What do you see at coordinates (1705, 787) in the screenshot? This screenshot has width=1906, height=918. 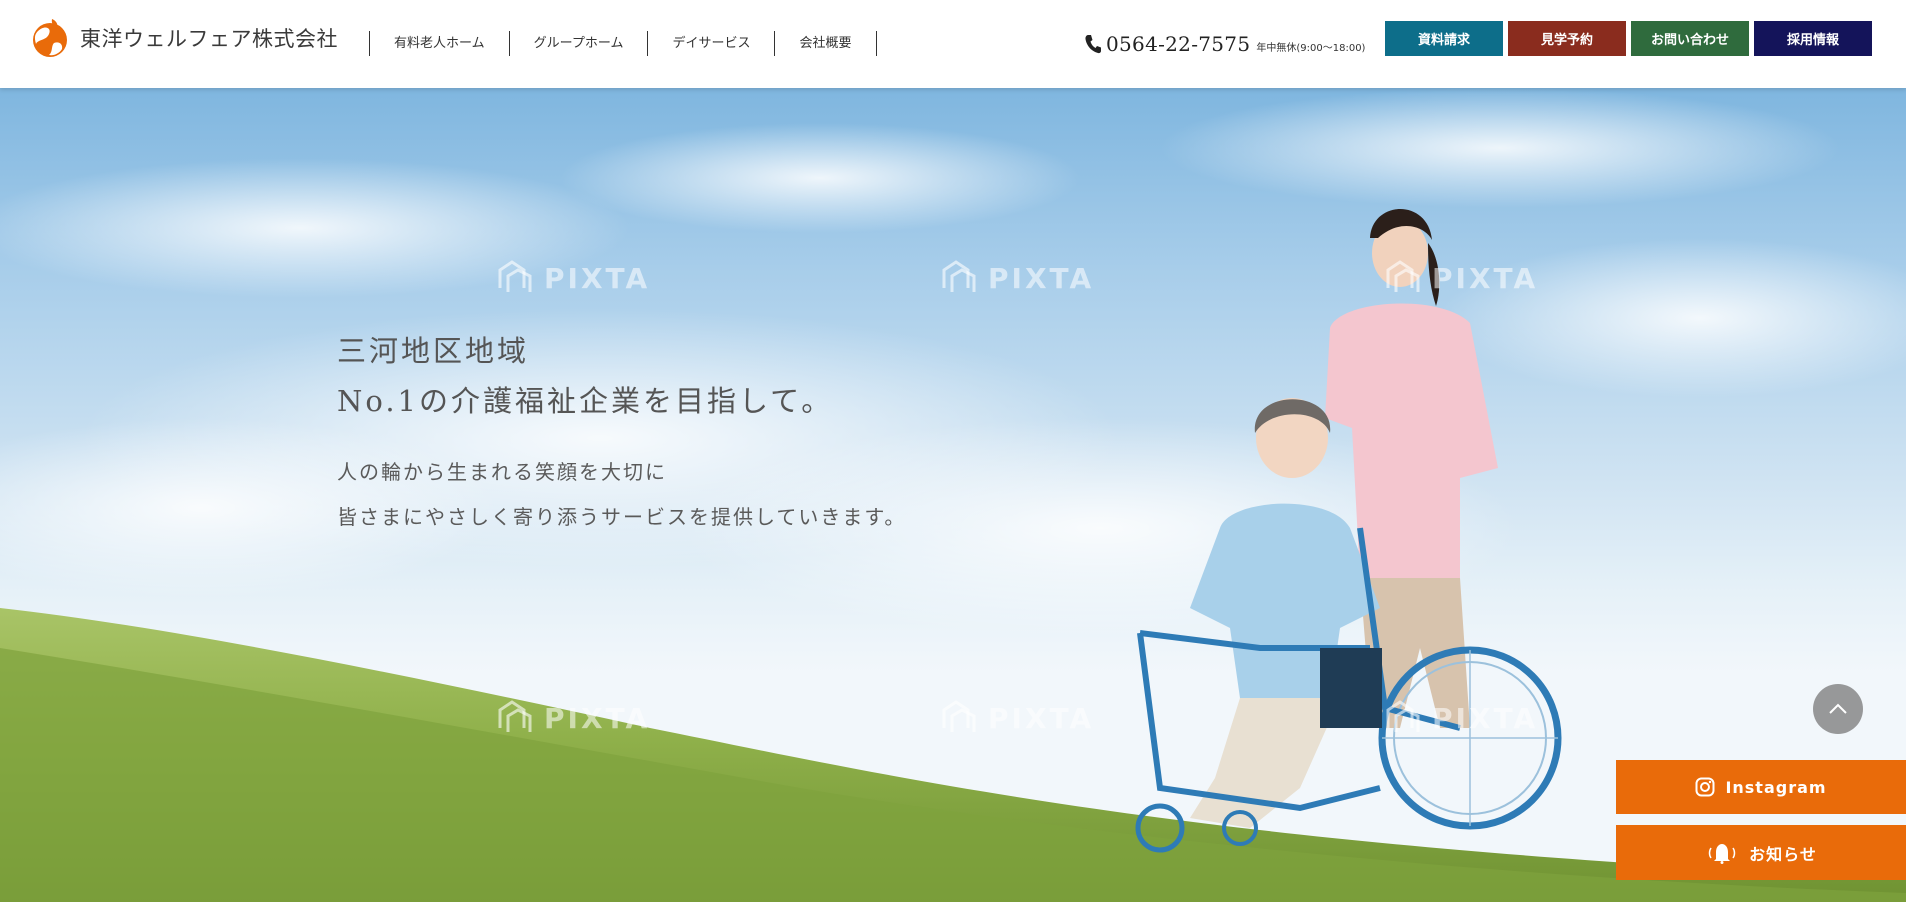 I see `instagram-icon` at bounding box center [1705, 787].